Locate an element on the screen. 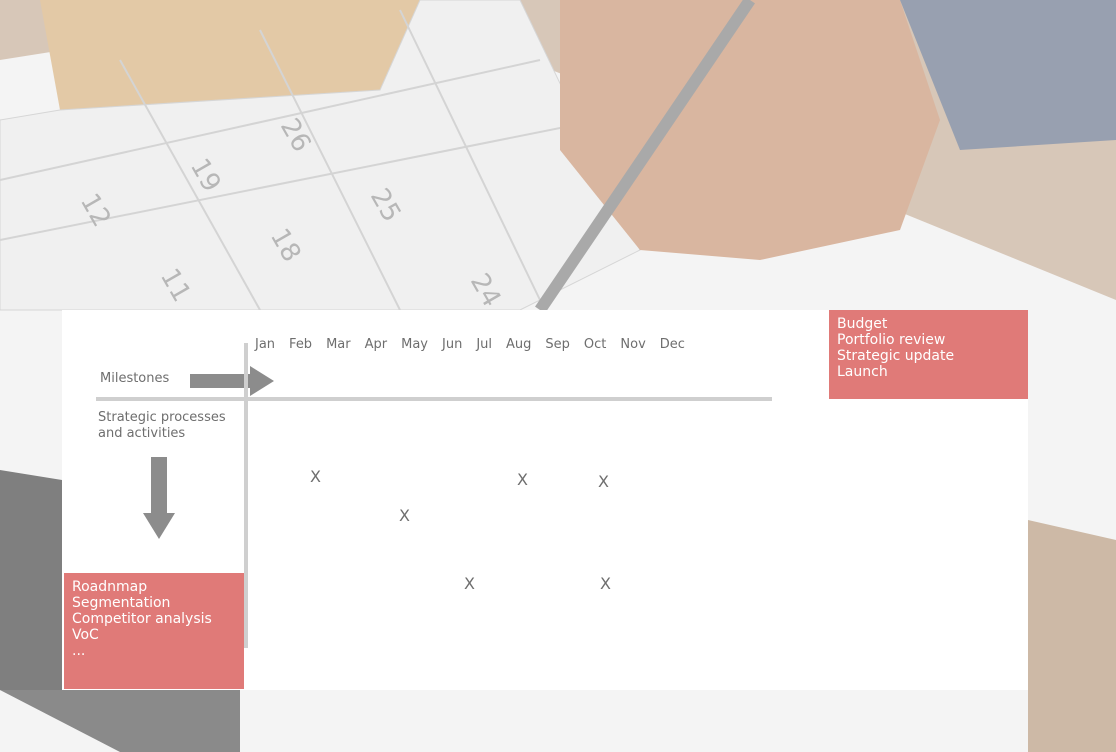  process-label-line2: and activities is located at coordinates (142, 433).